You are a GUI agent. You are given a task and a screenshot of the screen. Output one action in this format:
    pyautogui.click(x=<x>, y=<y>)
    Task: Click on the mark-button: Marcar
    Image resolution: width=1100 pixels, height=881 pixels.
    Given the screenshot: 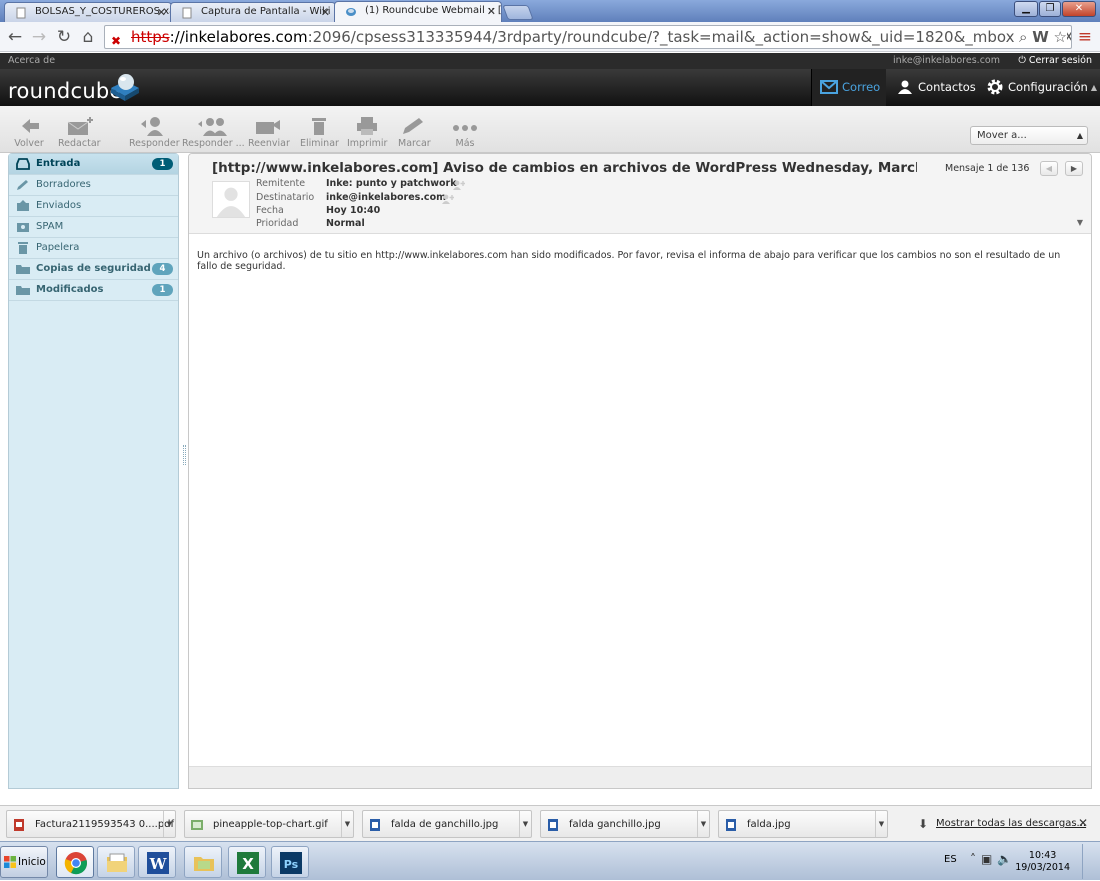 What is the action you would take?
    pyautogui.click(x=414, y=132)
    